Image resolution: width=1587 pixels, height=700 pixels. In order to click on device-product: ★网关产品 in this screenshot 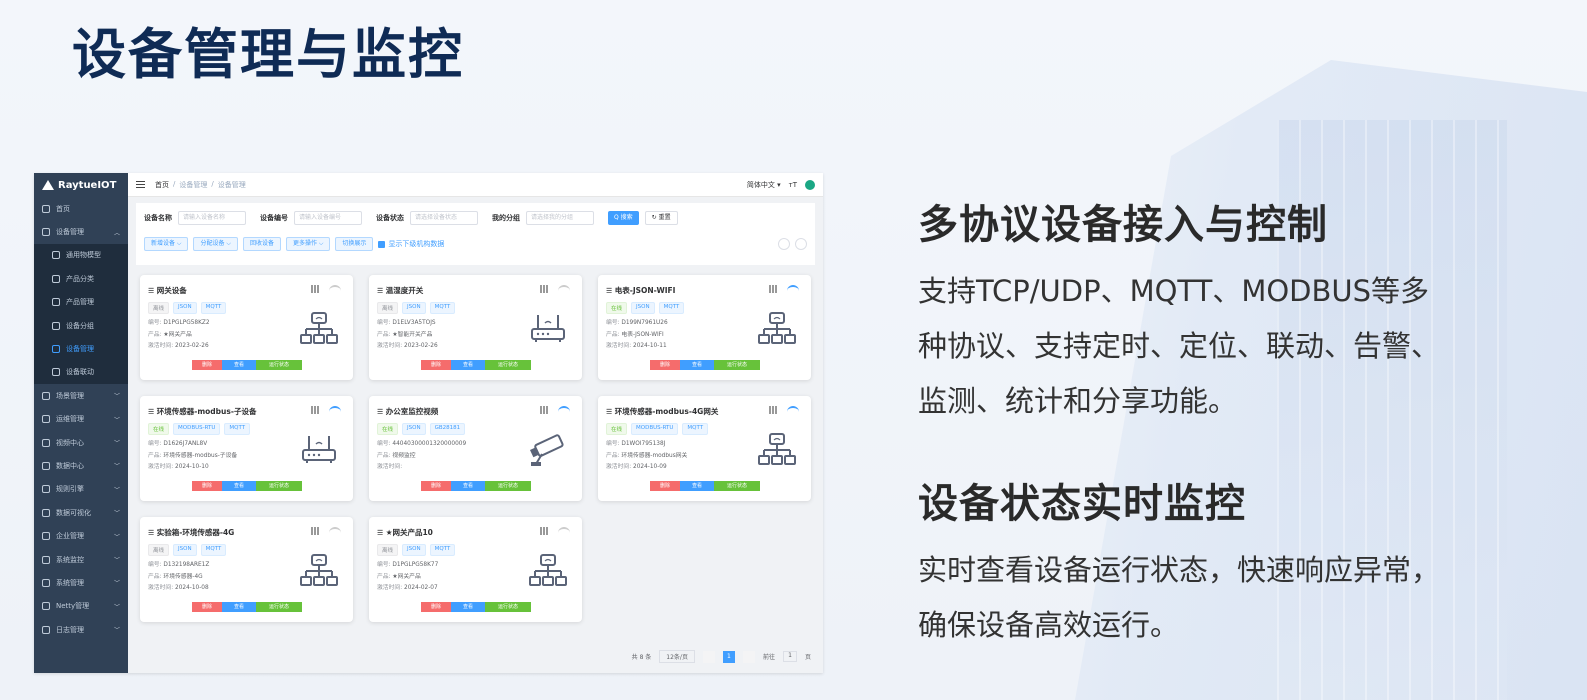, I will do `click(177, 334)`.